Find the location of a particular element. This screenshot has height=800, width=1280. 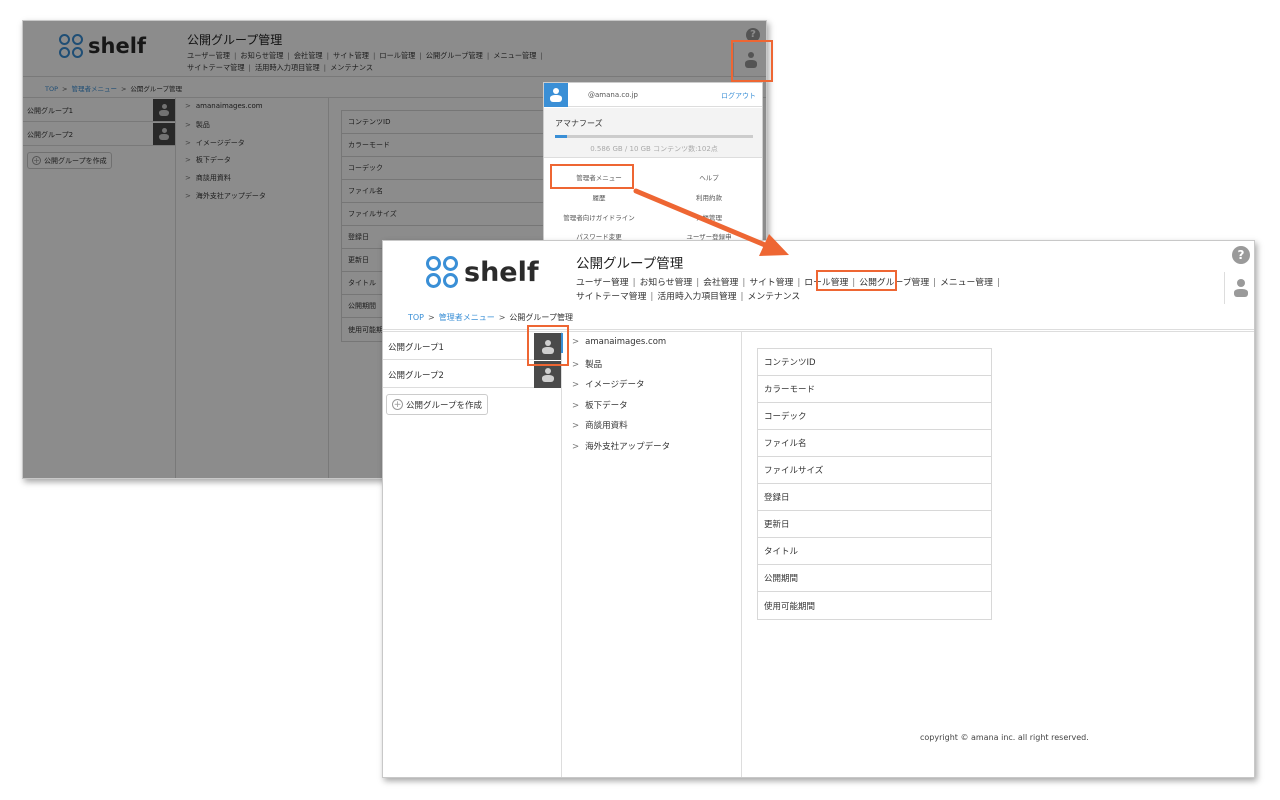

menu-item-address-book: ス帳管理 is located at coordinates (708, 217).